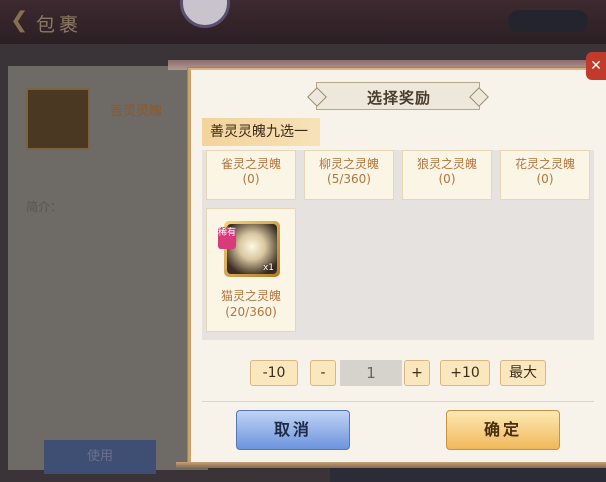 The width and height of the screenshot is (606, 482). What do you see at coordinates (348, 164) in the screenshot?
I see `reward-option-name: 柳灵之灵魄` at bounding box center [348, 164].